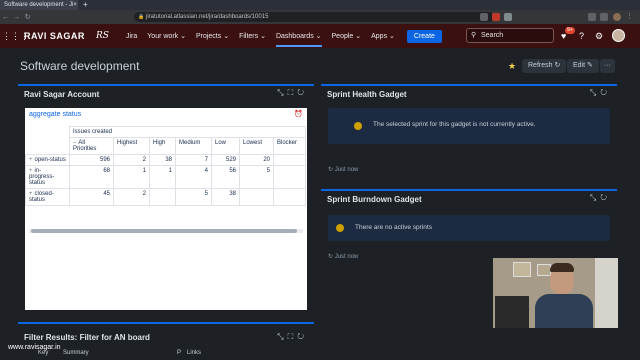  Describe the element at coordinates (27, 17) in the screenshot. I see `reload-icon: ↻` at that location.